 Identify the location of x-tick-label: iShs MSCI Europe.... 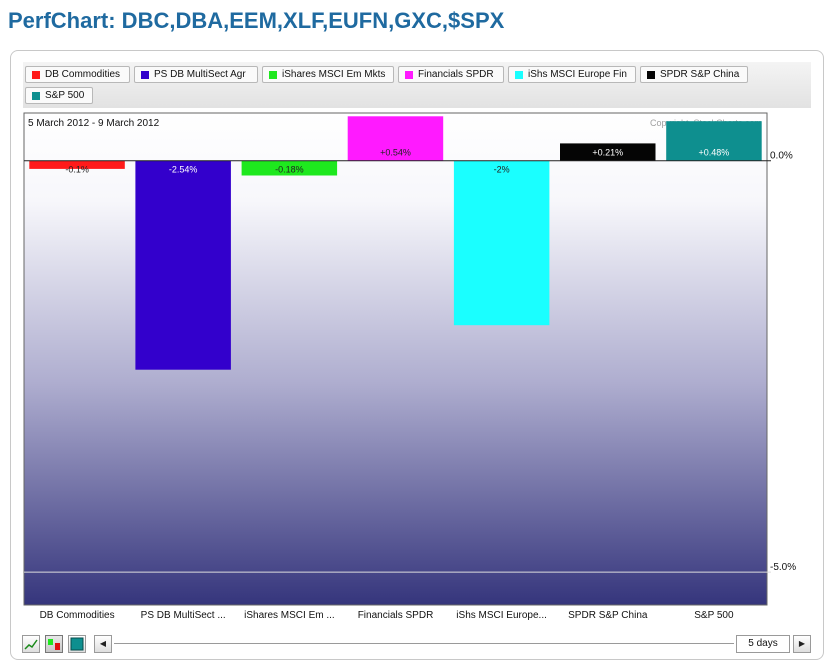
(501, 615).